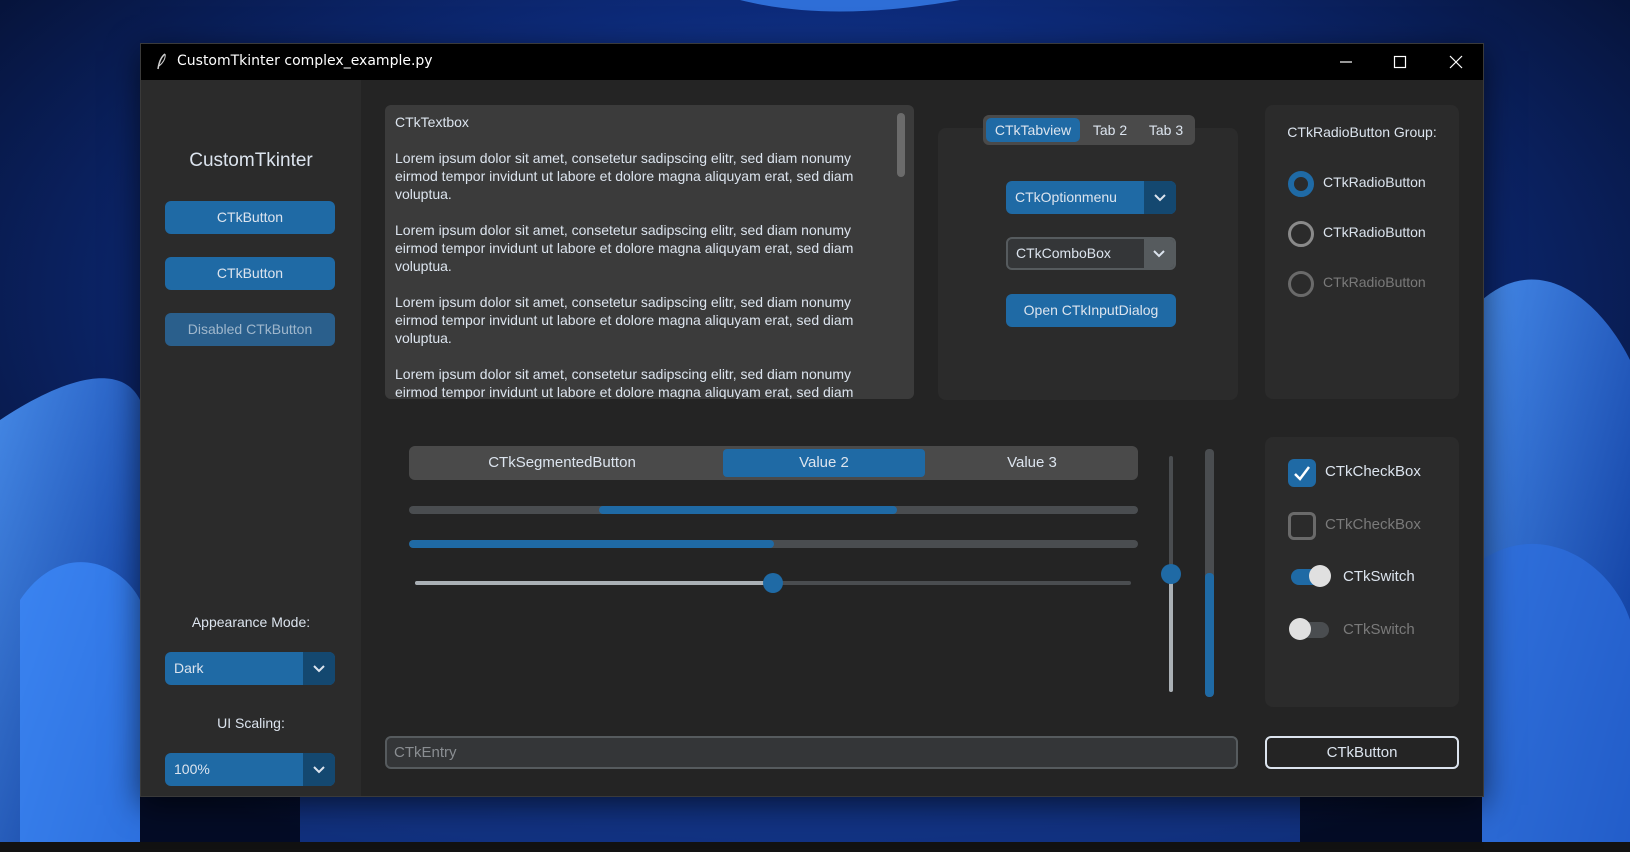 The width and height of the screenshot is (1630, 852). Describe the element at coordinates (812, 62) in the screenshot. I see `title-bar: CustomTkinter complex_example.py` at that location.